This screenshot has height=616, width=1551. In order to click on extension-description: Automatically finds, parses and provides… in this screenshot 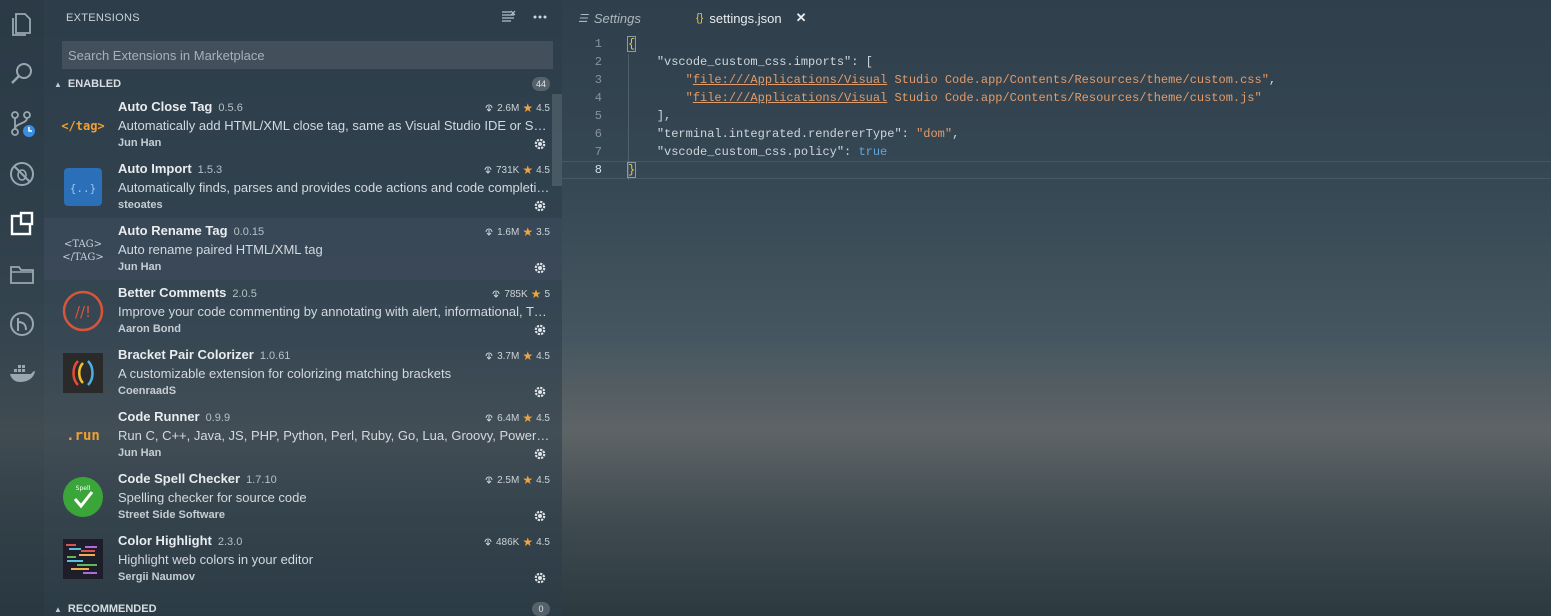, I will do `click(334, 187)`.